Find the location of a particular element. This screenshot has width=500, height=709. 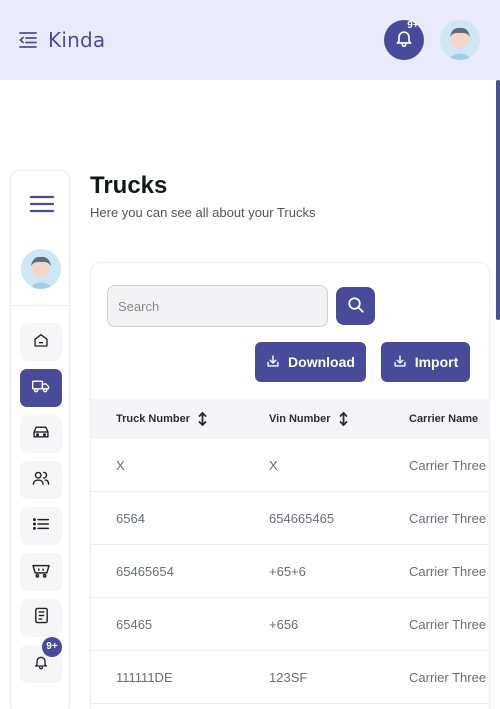

notifications-button: 9+ is located at coordinates (404, 40).